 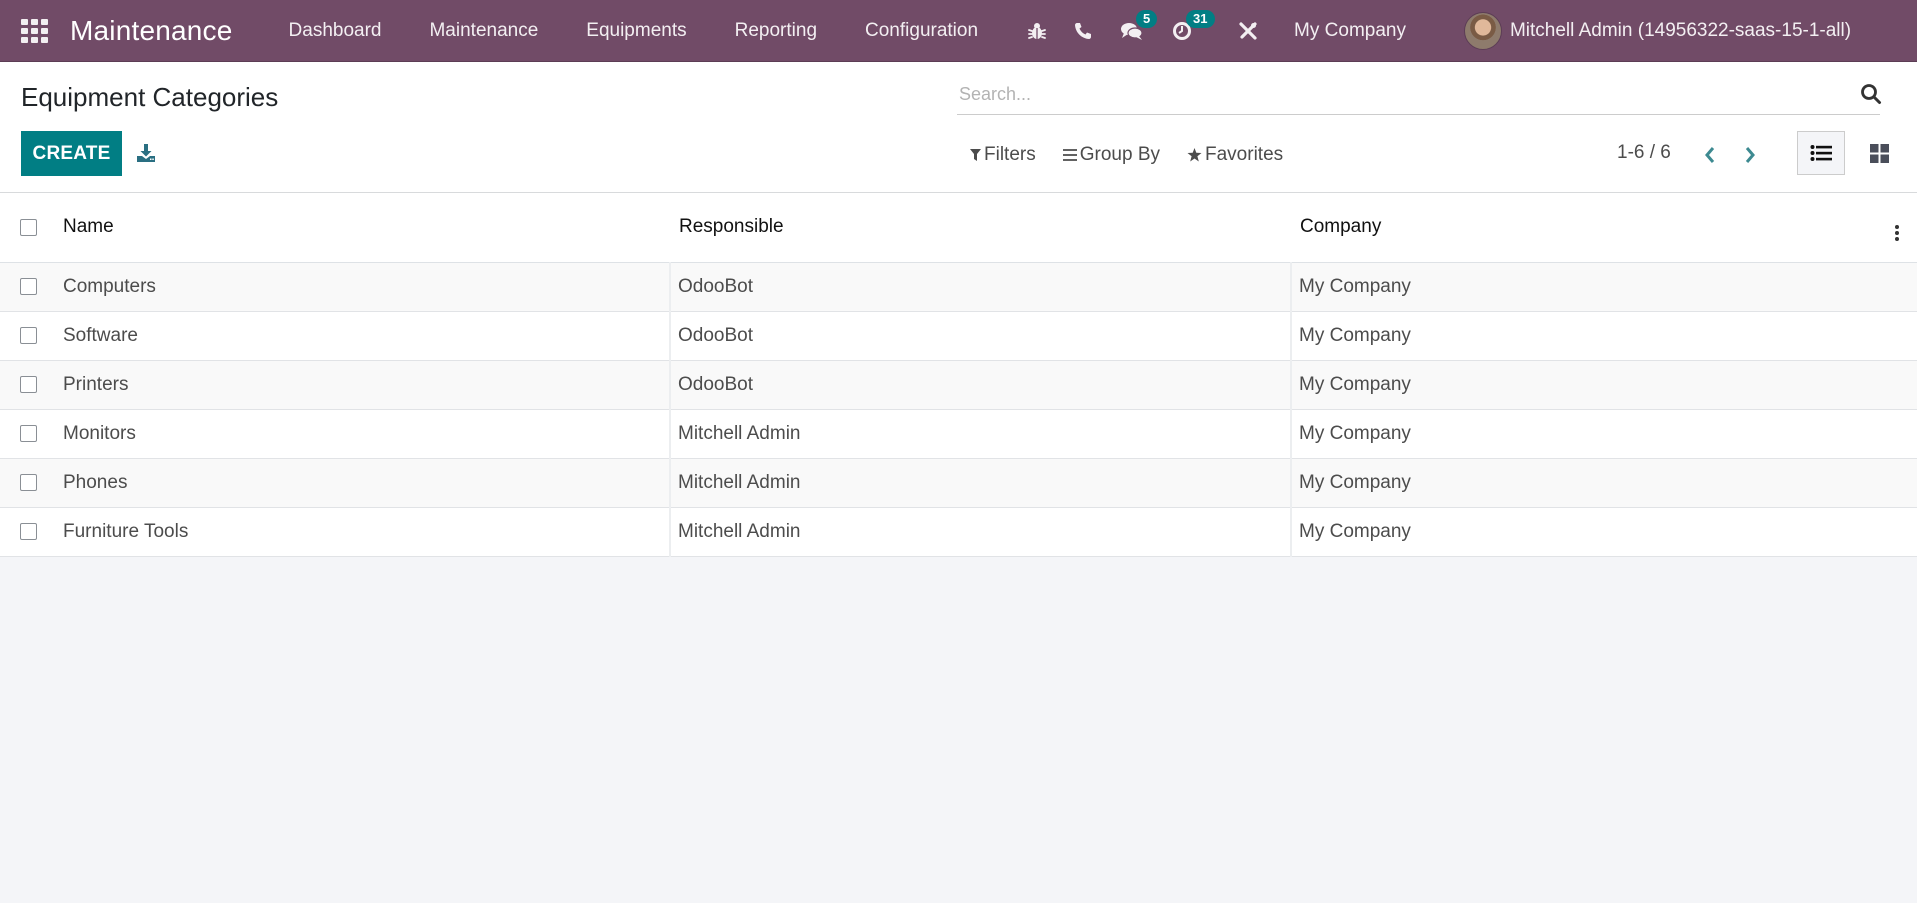 I want to click on avatar, so click(x=1482, y=30).